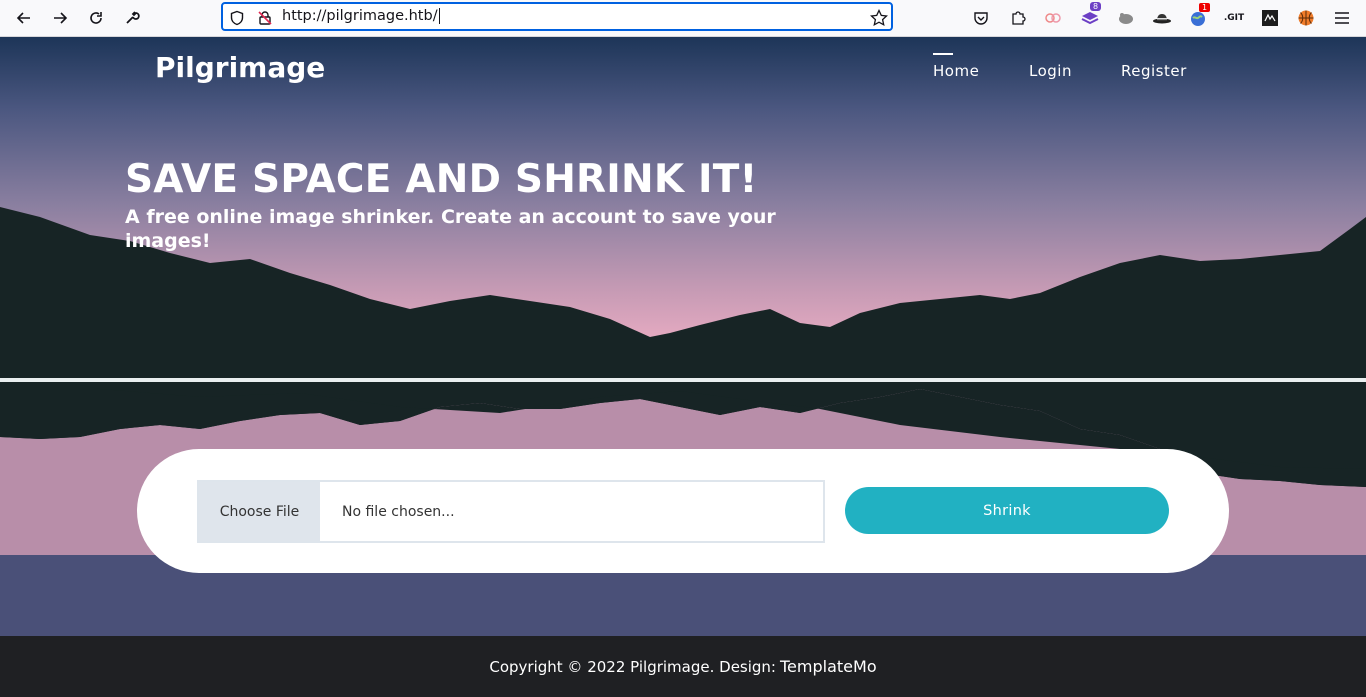 The height and width of the screenshot is (697, 1366). Describe the element at coordinates (1096, 6) in the screenshot. I see `extension-badge: 8` at that location.